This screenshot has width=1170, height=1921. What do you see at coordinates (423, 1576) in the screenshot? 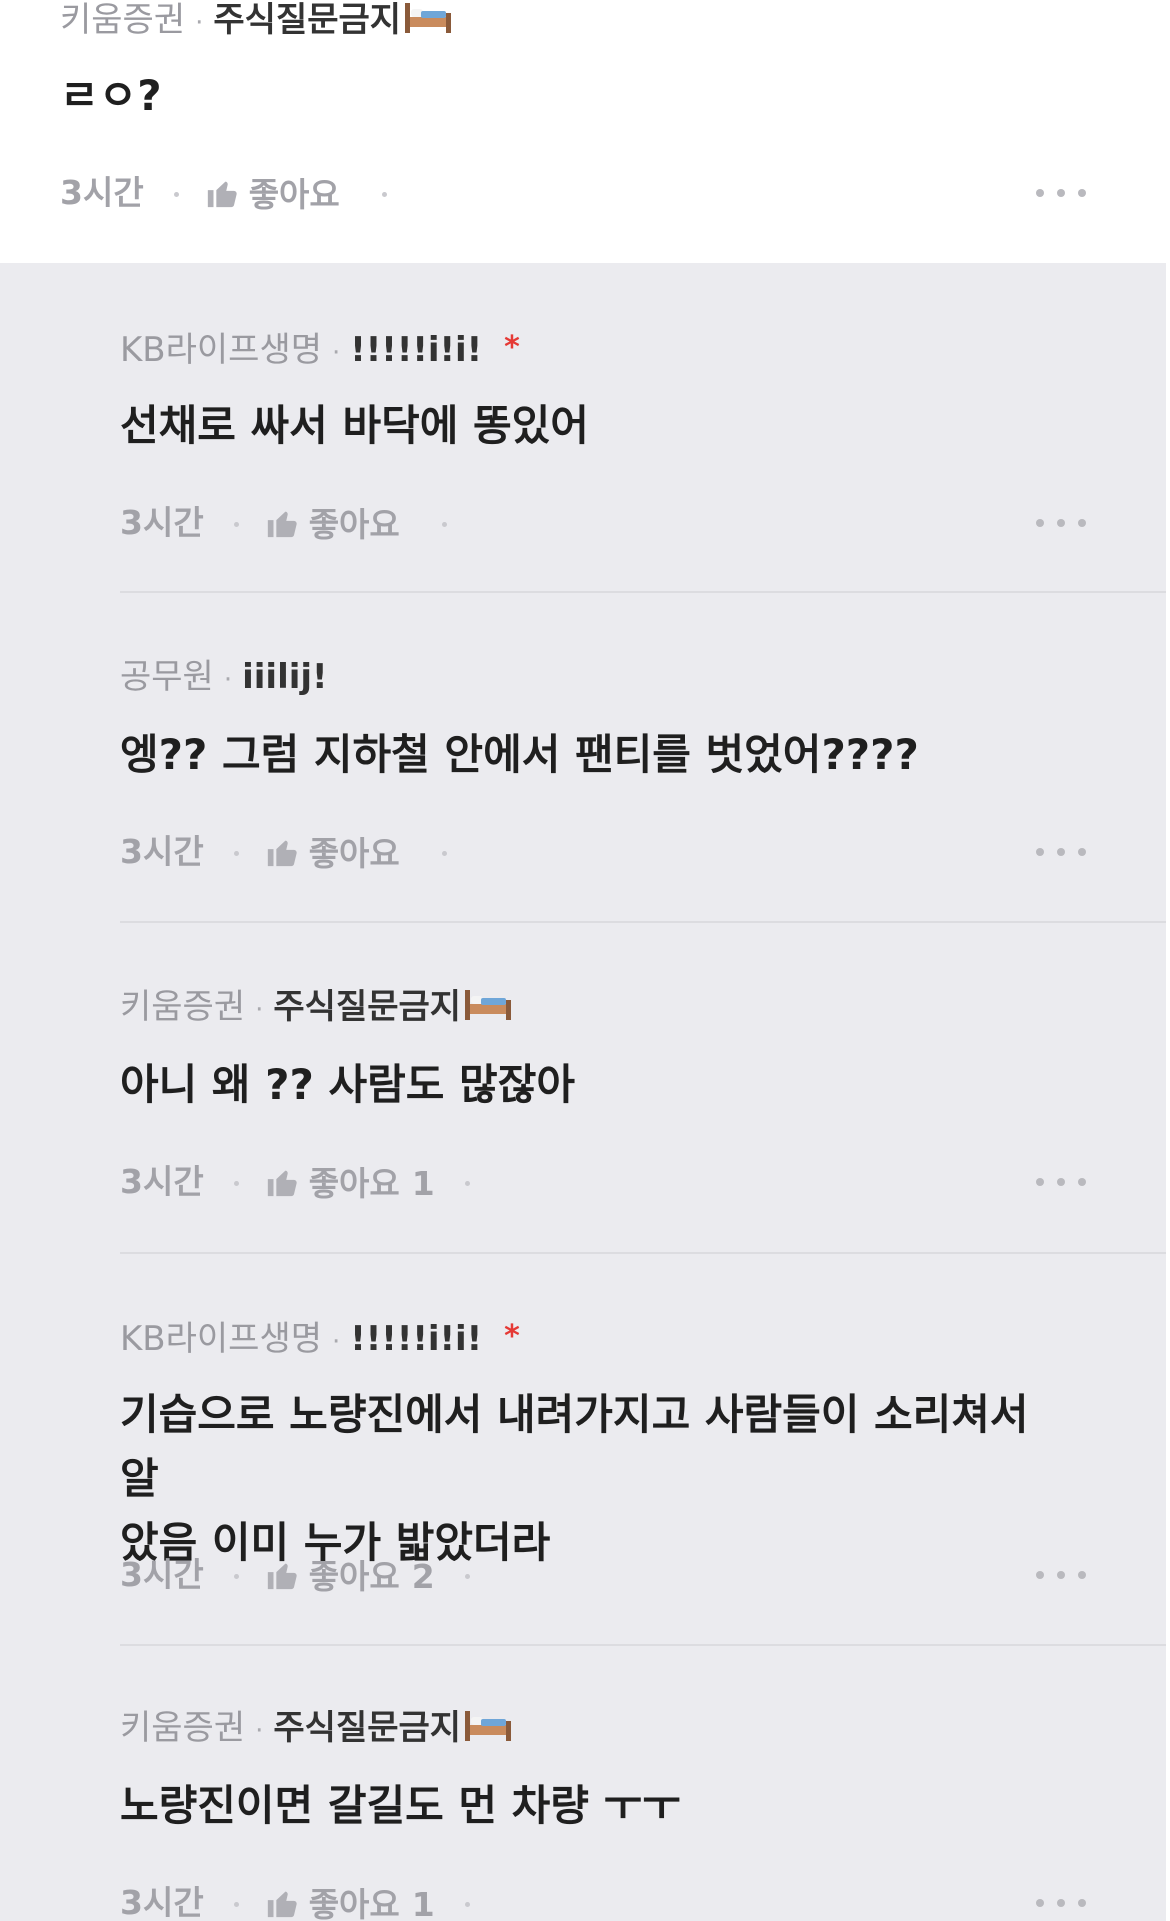
I see `like-count: 2` at bounding box center [423, 1576].